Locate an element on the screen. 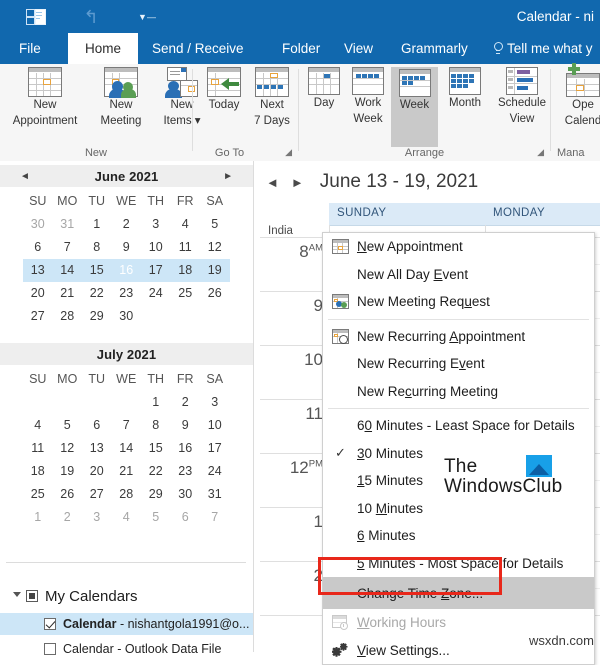 This screenshot has width=600, height=665. new-appointment-button: New Appointment is located at coordinates (45, 97).